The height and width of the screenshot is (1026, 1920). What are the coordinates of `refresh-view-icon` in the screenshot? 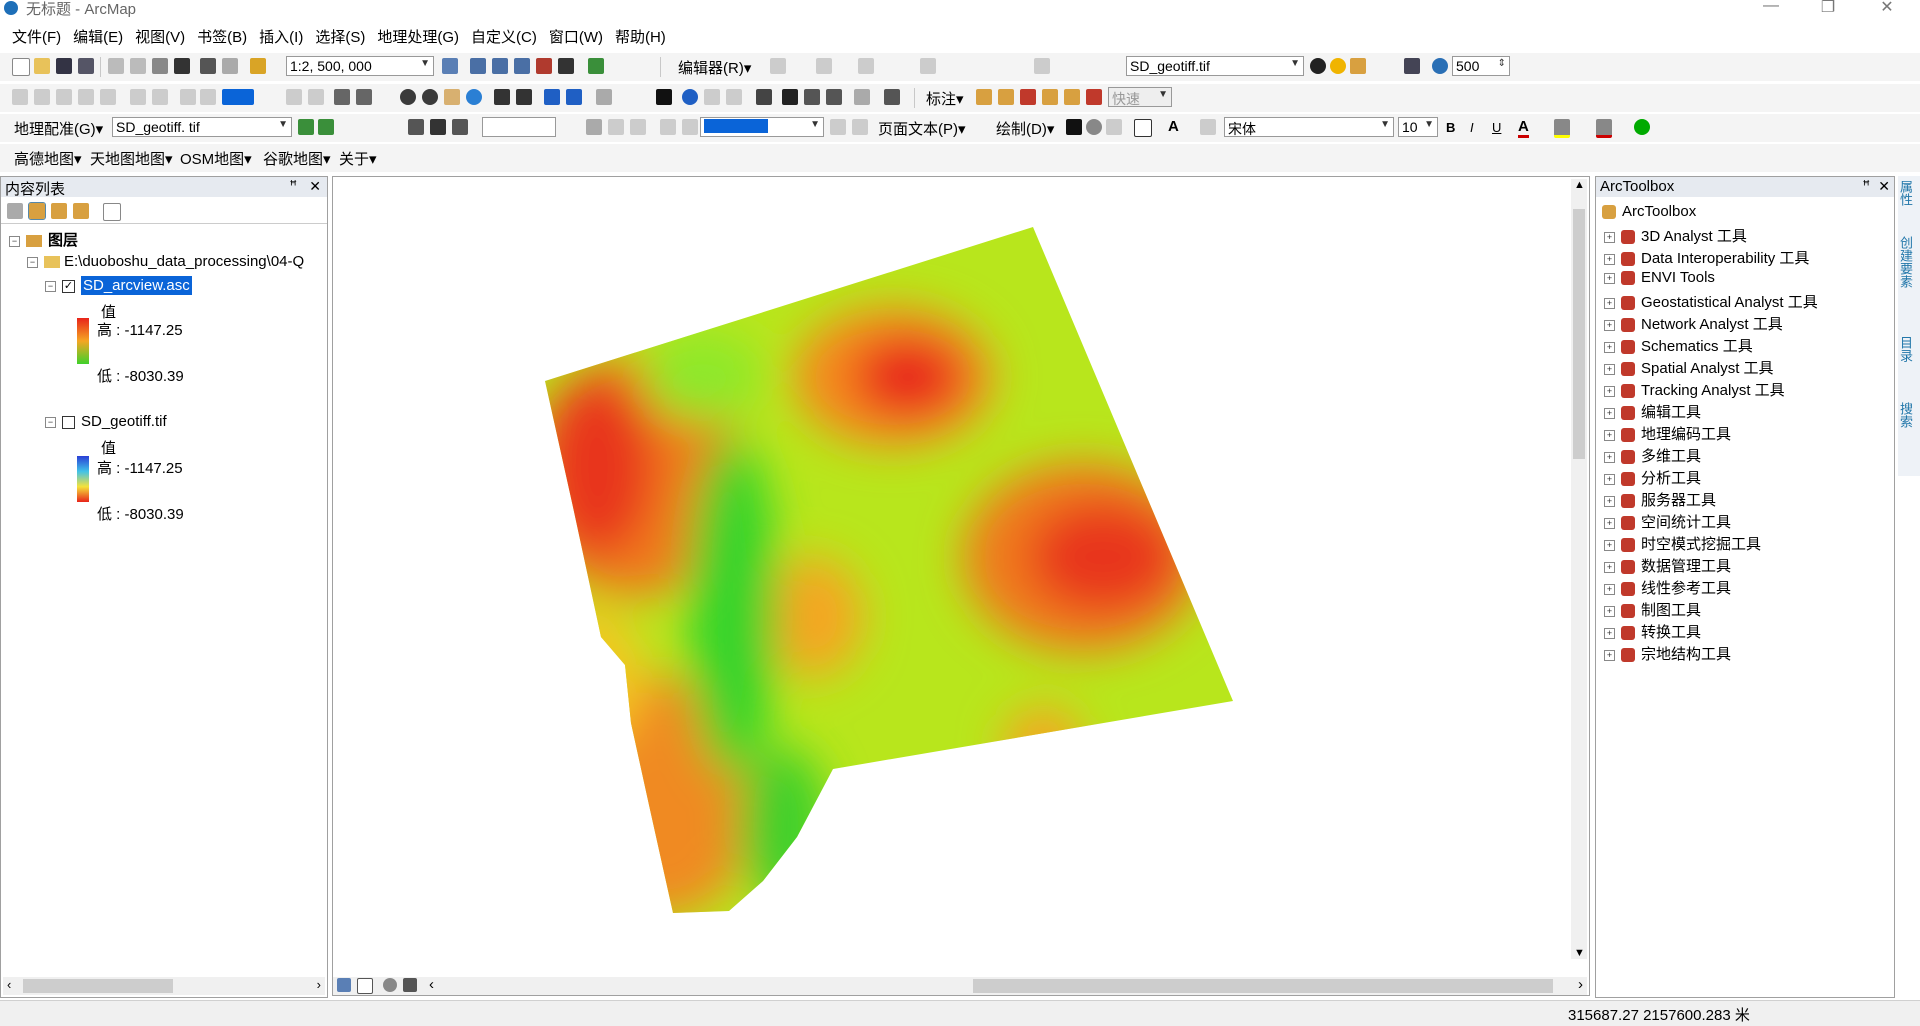 It's located at (390, 985).